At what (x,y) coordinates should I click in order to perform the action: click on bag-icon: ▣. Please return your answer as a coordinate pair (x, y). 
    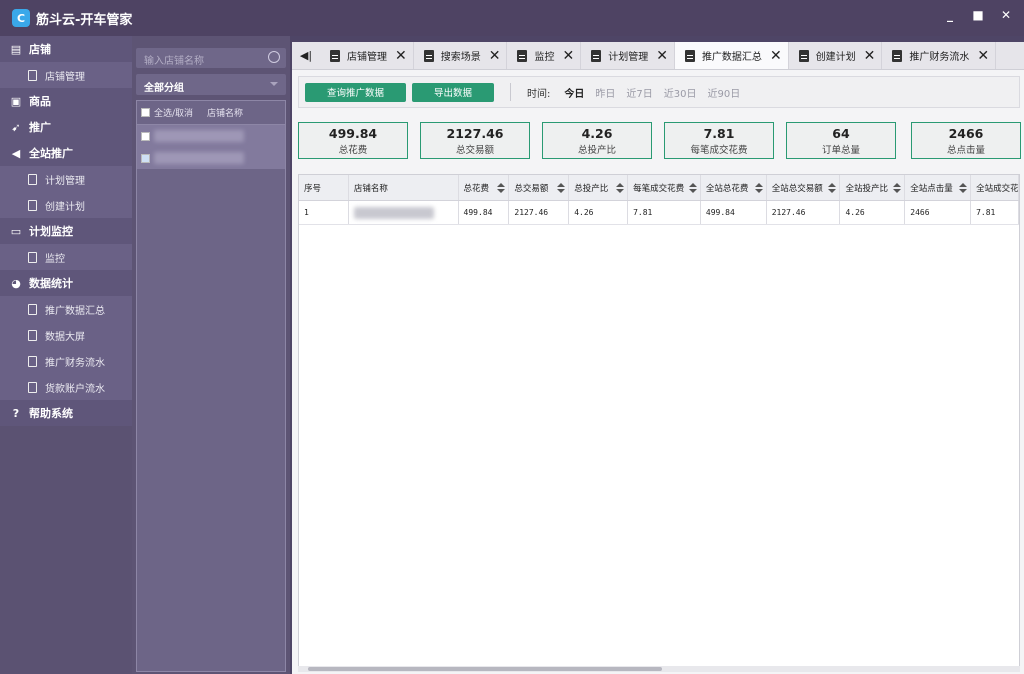
    Looking at the image, I should click on (16, 101).